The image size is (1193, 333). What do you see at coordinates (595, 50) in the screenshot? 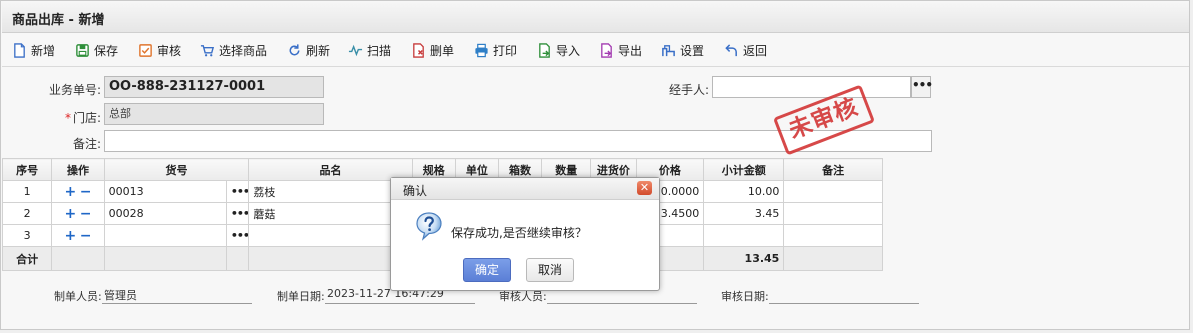
I see `toolbar: 新增 保存 审核 选择商品 刷新 扫描 删单 打印 导入 导出 设置 返回` at bounding box center [595, 50].